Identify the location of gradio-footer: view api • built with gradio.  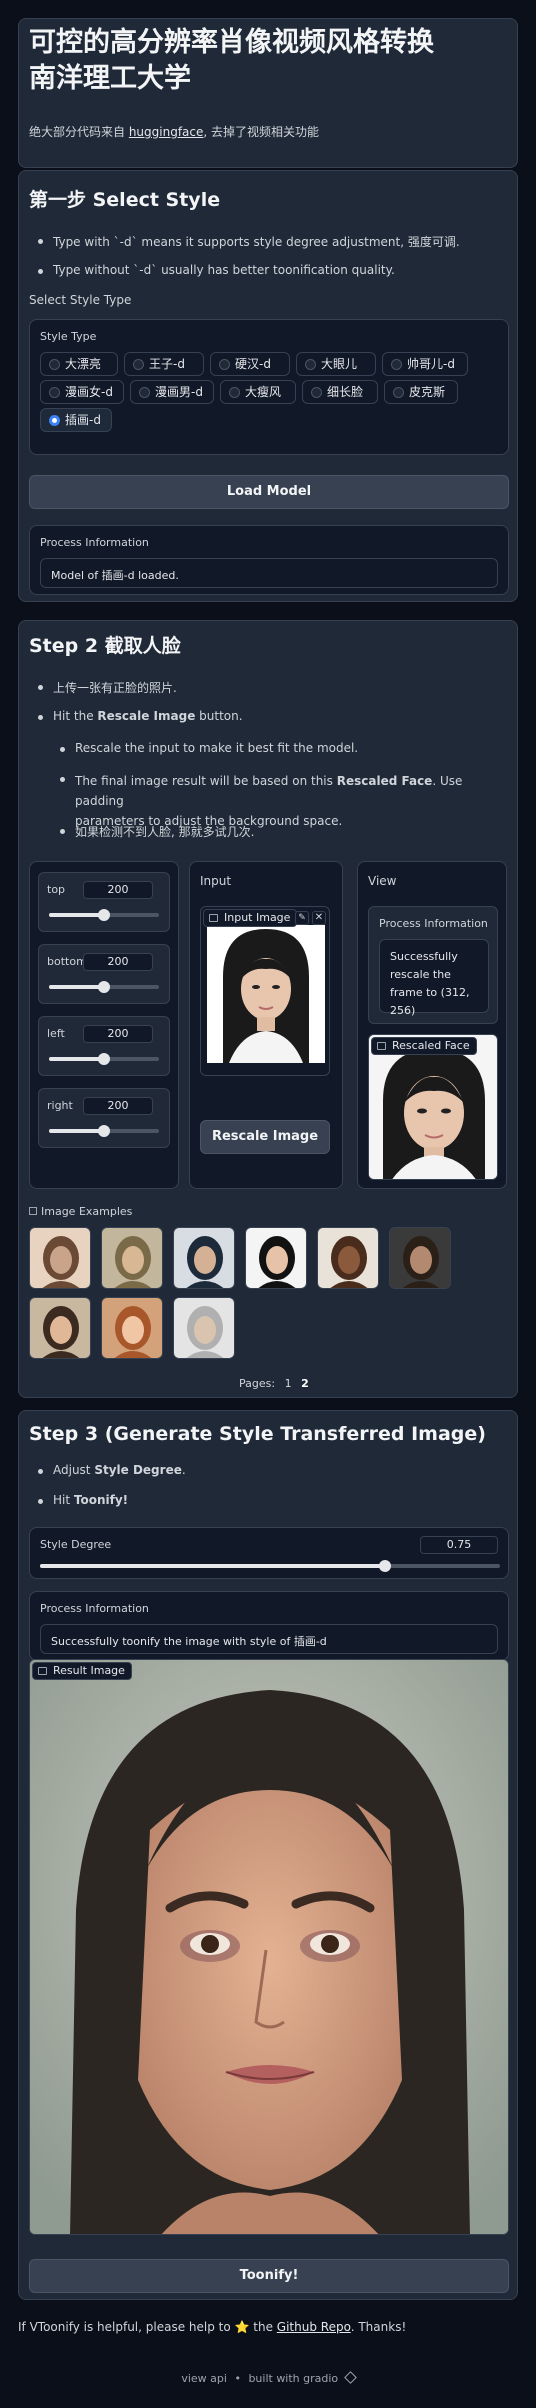
(268, 2378).